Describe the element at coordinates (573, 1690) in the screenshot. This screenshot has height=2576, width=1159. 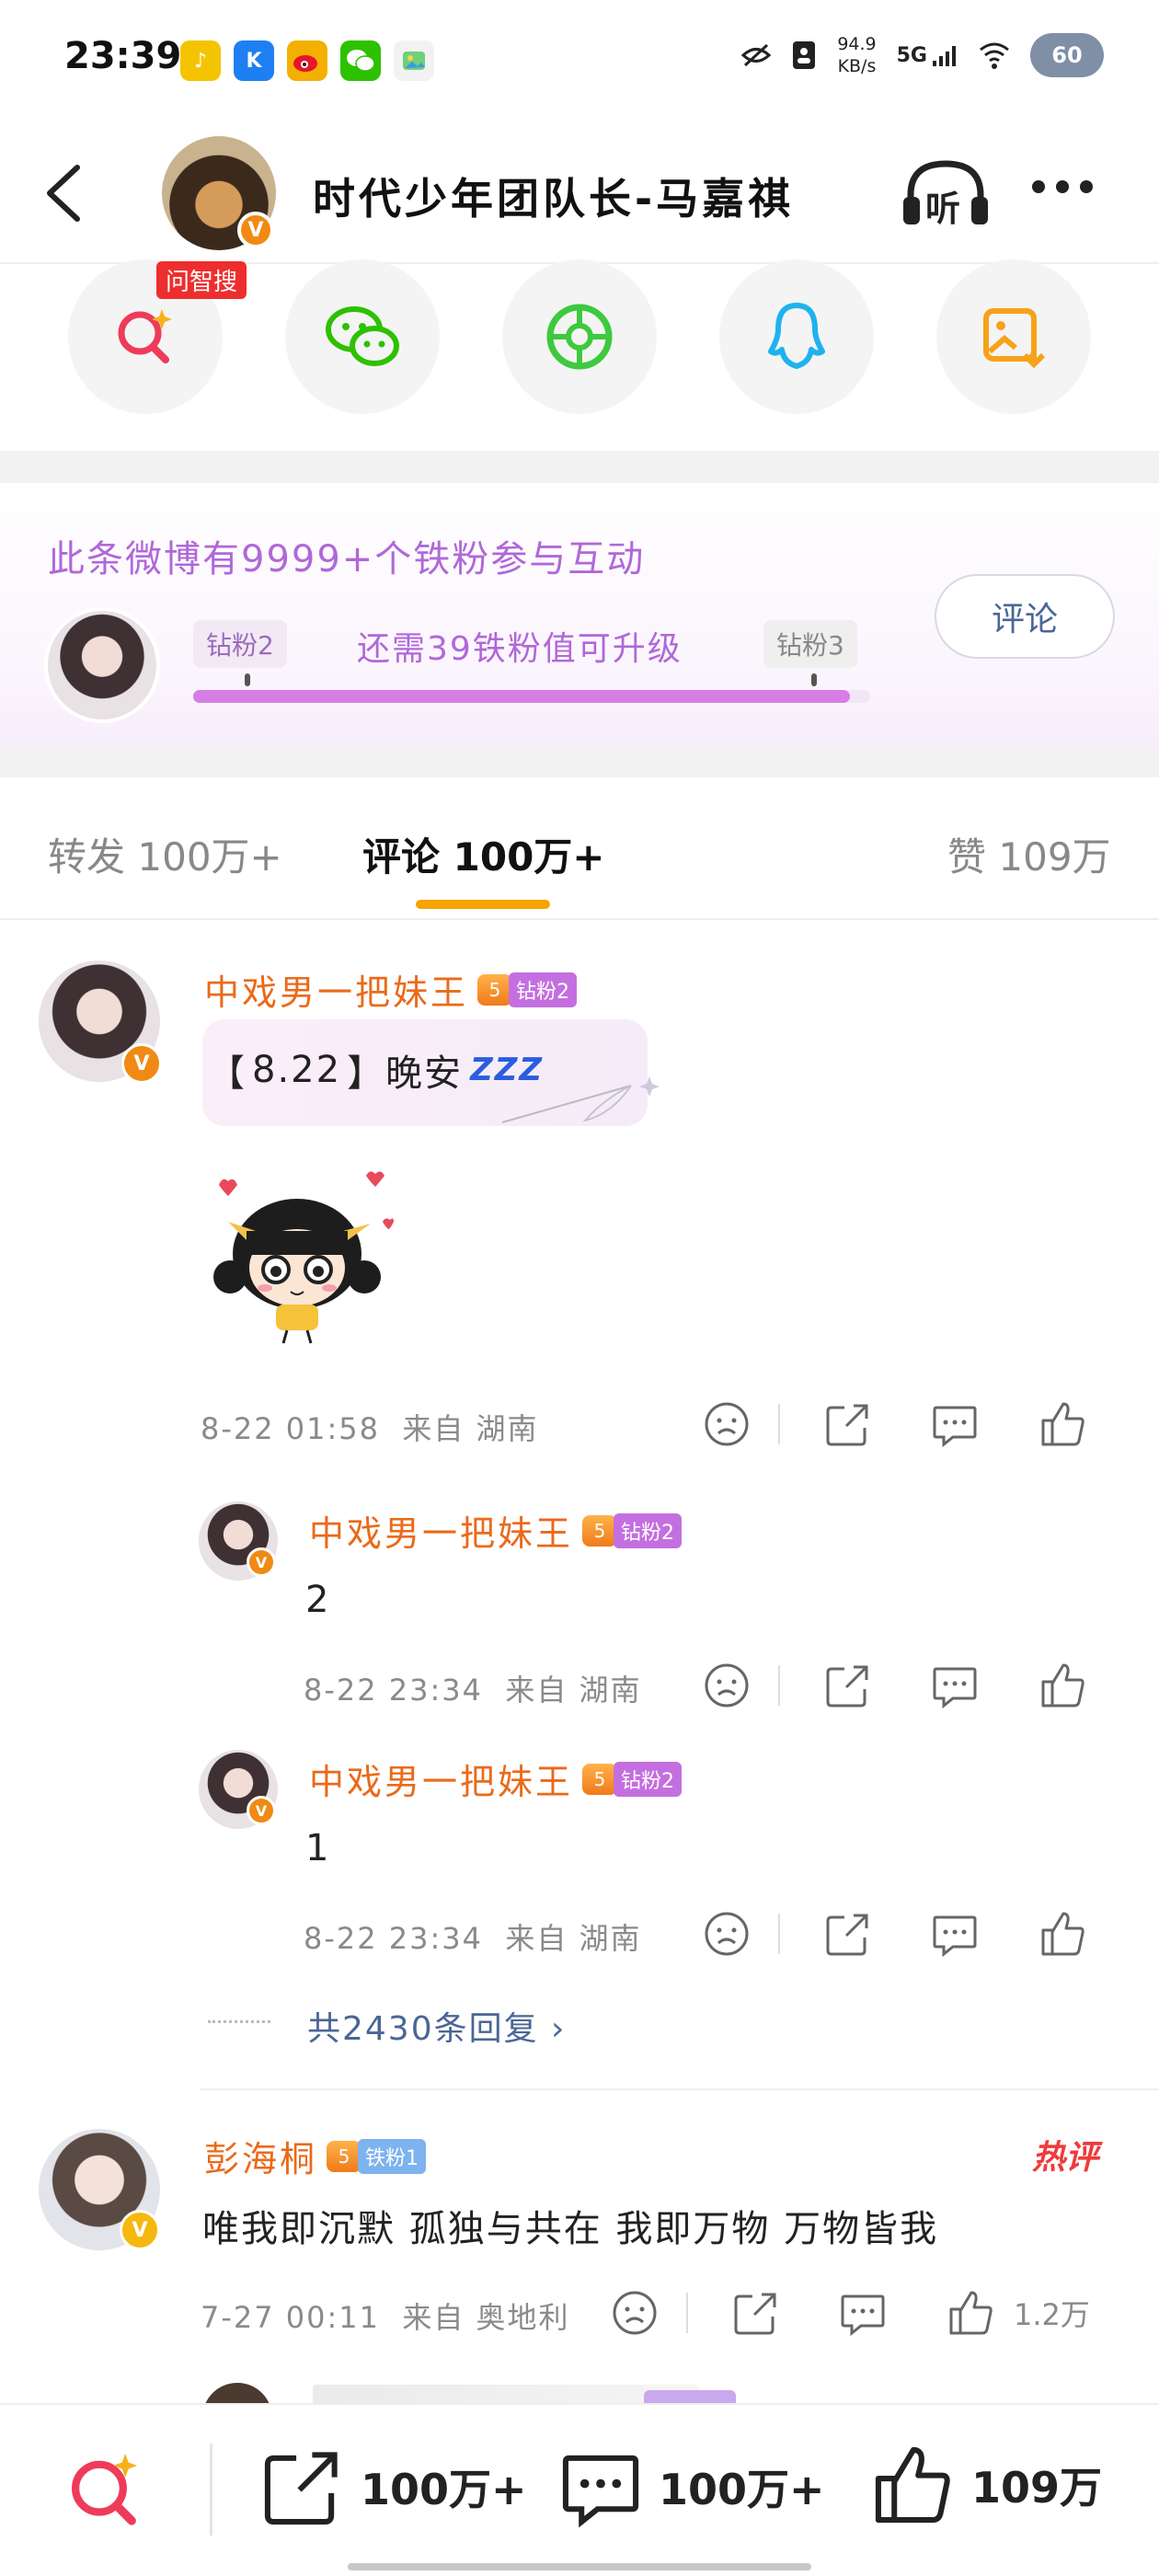
I see `reply-location: 来自 湖南` at that location.